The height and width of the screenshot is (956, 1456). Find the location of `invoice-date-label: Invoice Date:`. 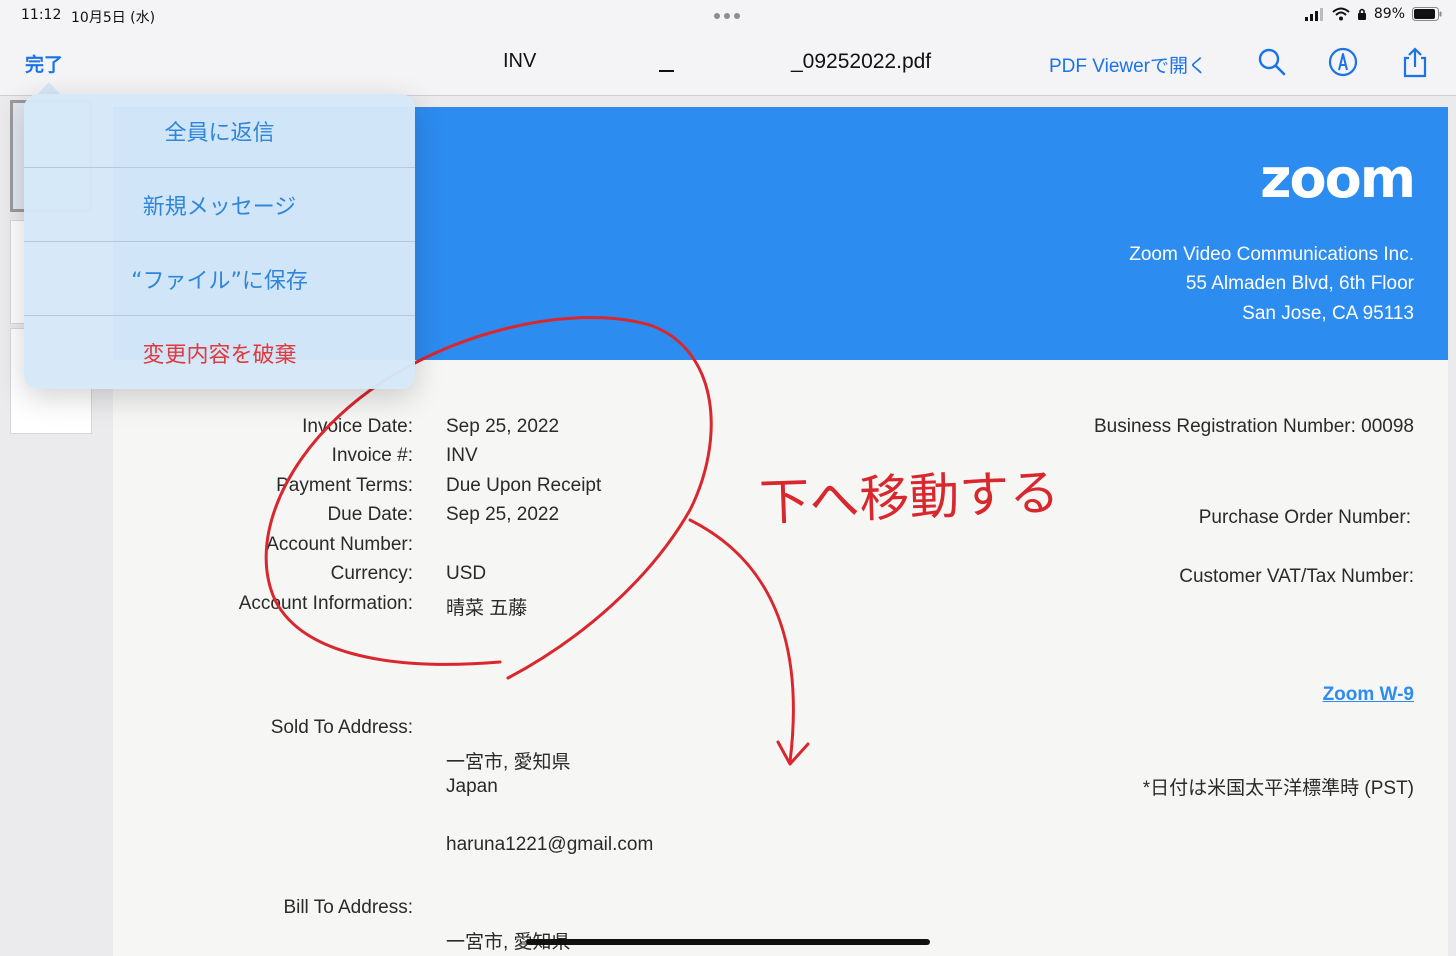

invoice-date-label: Invoice Date: is located at coordinates (357, 426).